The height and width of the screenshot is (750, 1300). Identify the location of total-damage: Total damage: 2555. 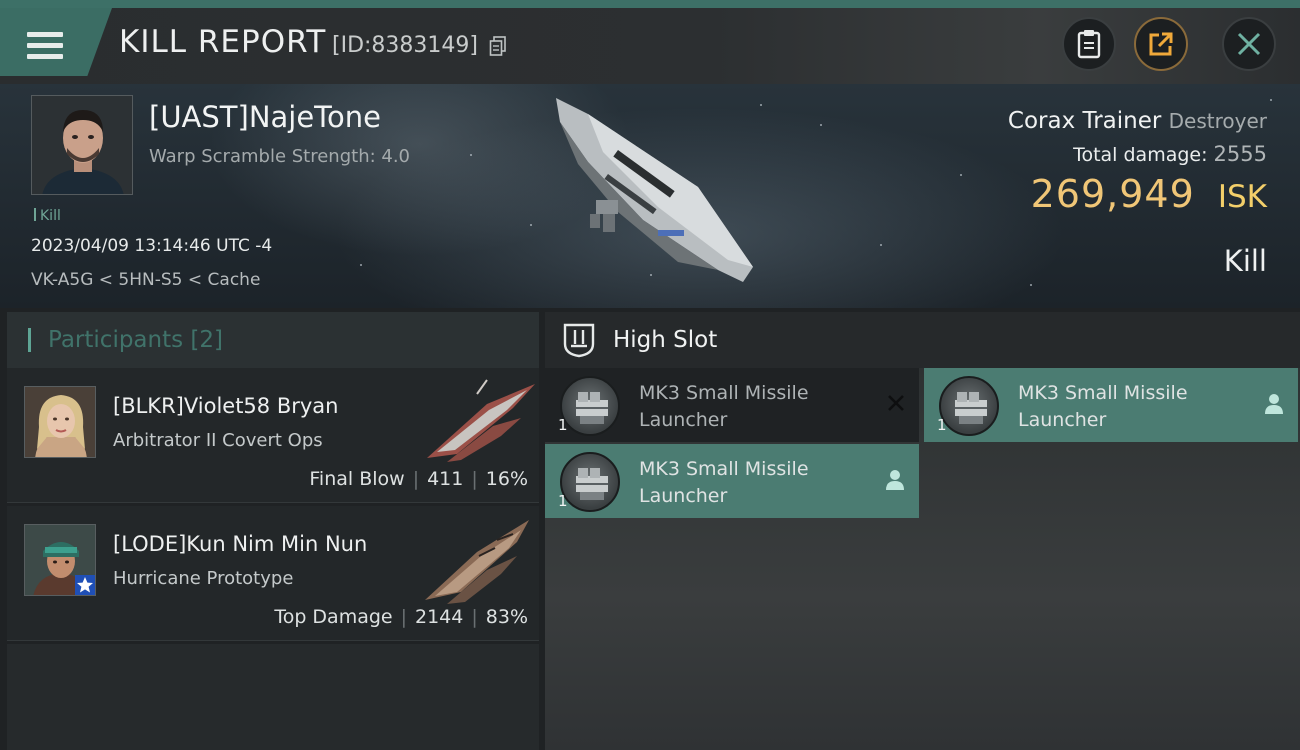
(1170, 154).